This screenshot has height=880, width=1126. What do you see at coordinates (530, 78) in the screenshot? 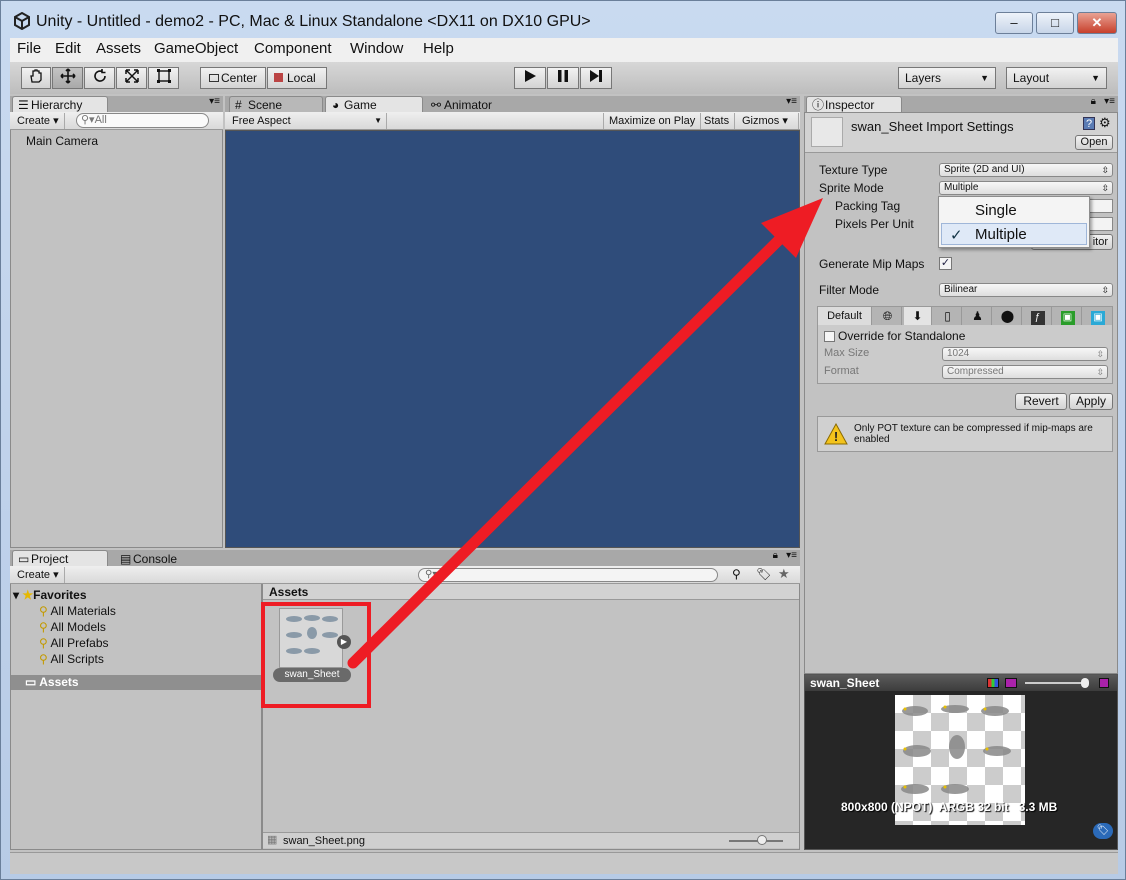
I see `play-button` at bounding box center [530, 78].